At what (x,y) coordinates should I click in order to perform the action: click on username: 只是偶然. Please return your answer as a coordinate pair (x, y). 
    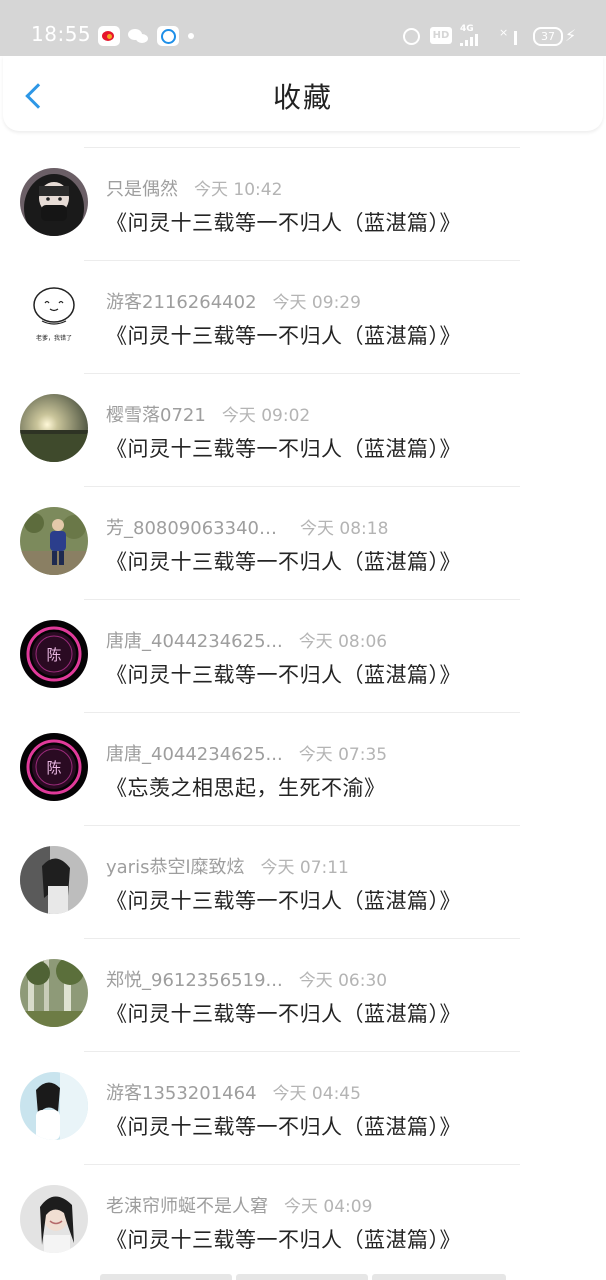
    Looking at the image, I should click on (142, 188).